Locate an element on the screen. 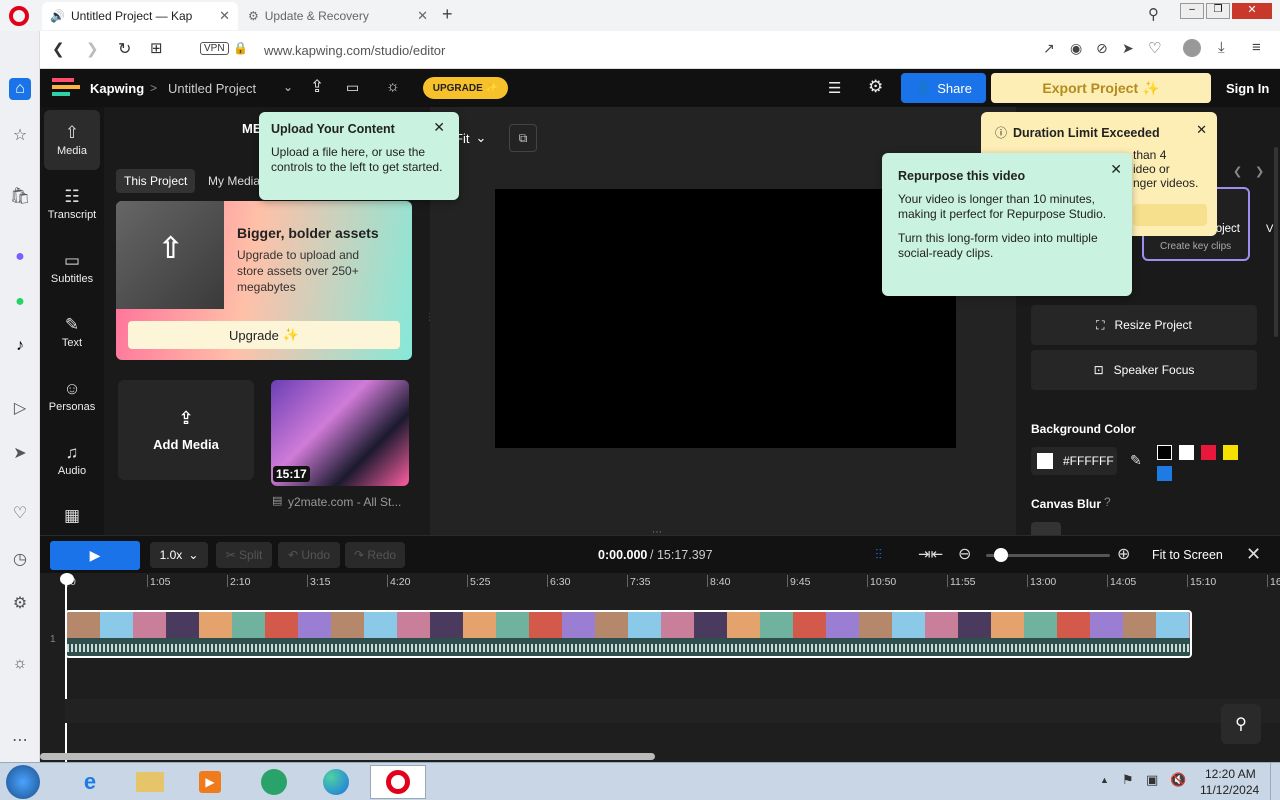 Image resolution: width=1280 pixels, height=800 pixels. carousel-right-icon: ❯ is located at coordinates (1259, 171).